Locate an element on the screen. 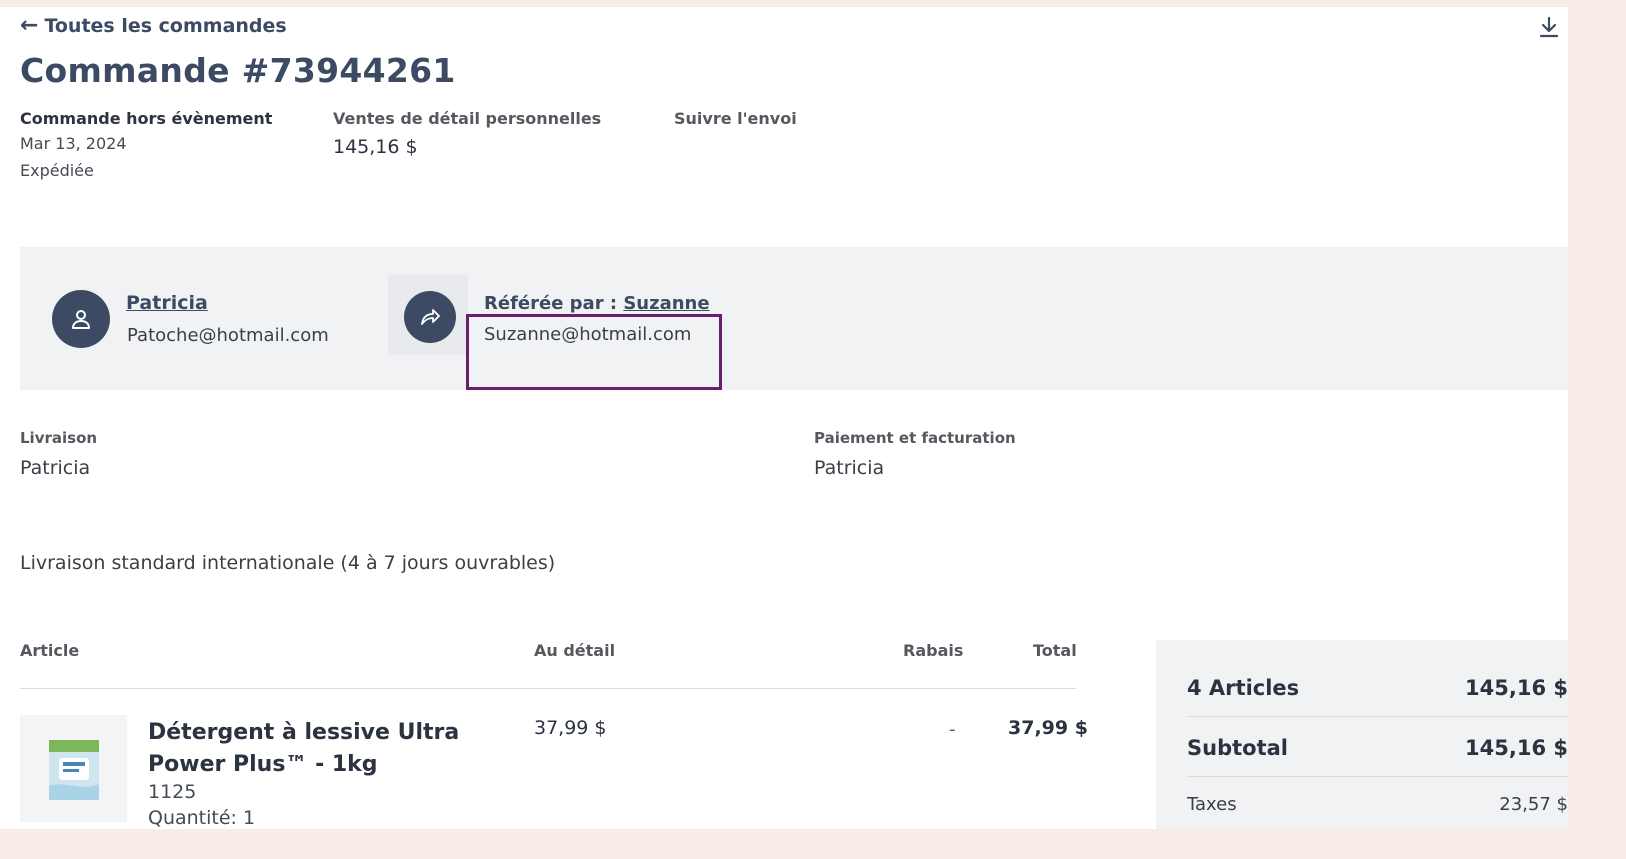 Image resolution: width=1626 pixels, height=859 pixels. shipping-name: Patricia is located at coordinates (55, 468).